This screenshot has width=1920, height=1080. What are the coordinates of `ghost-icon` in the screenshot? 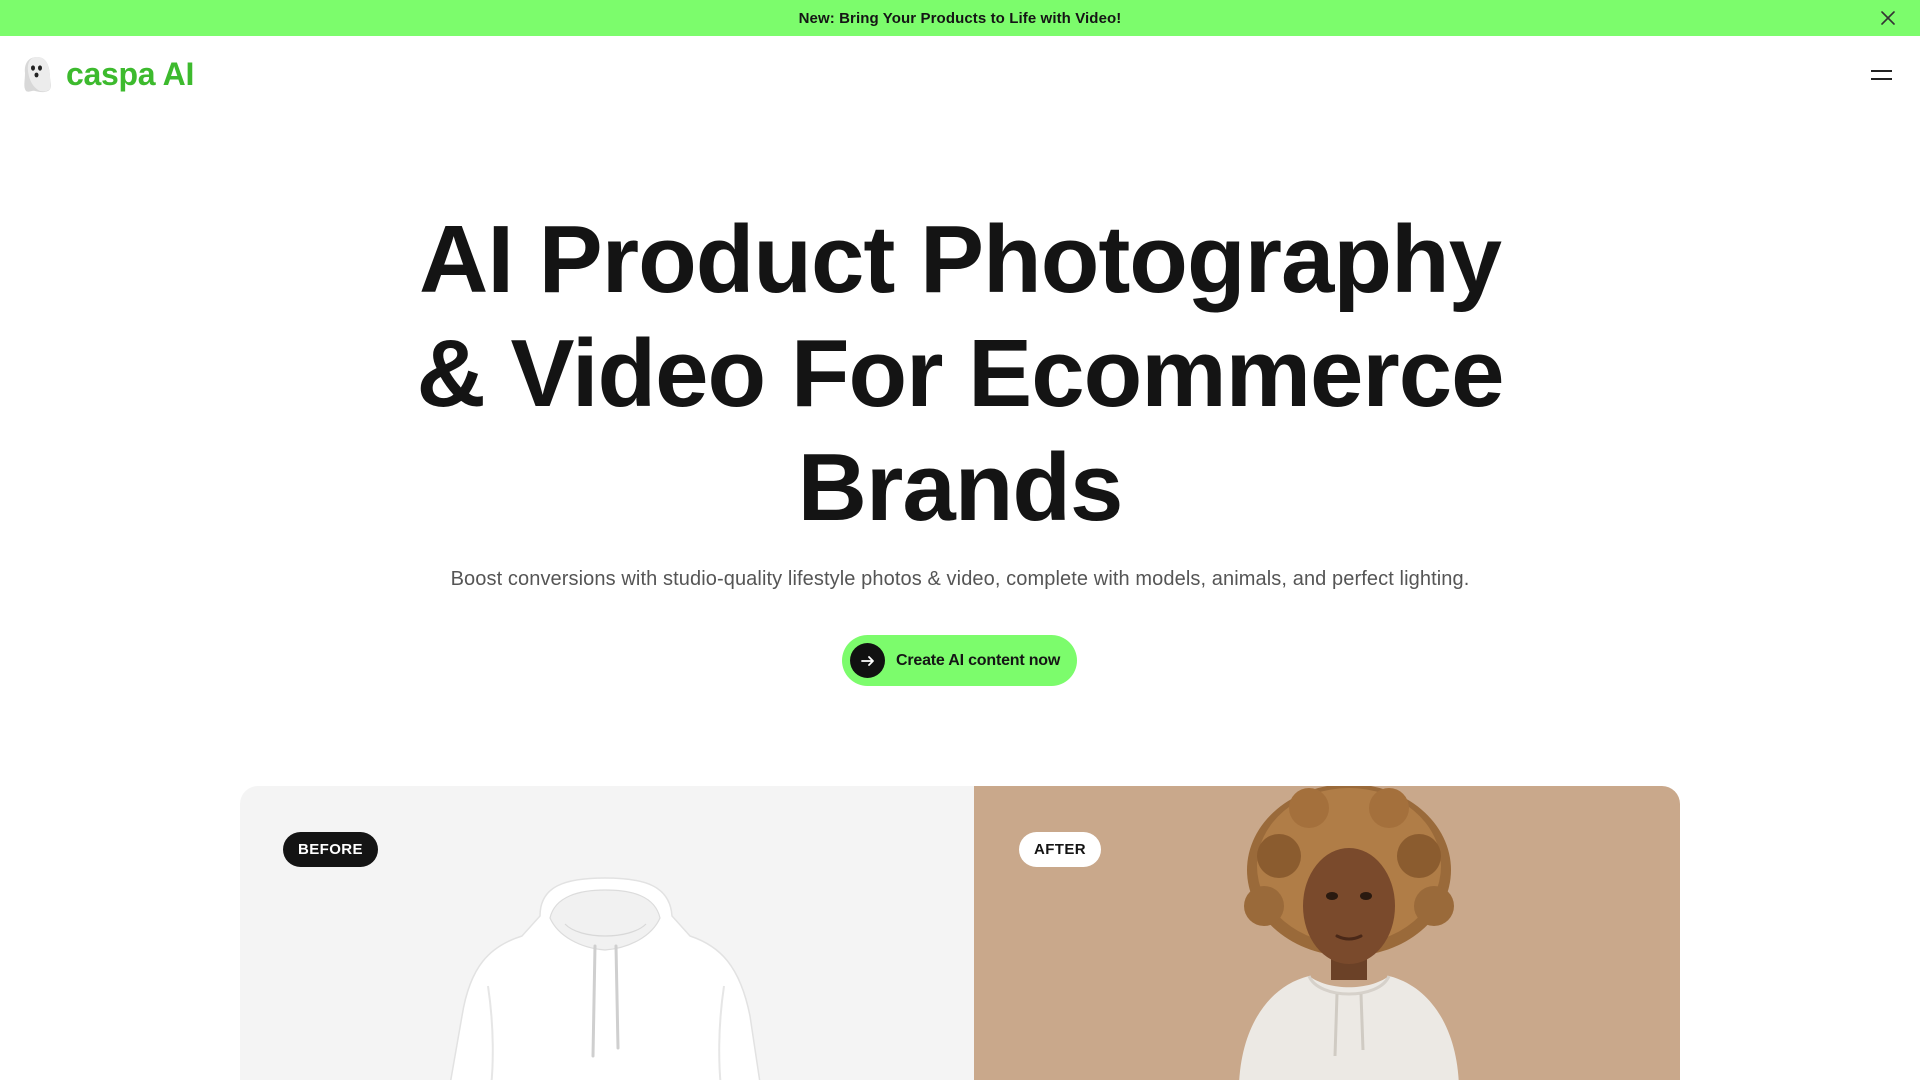 It's located at (37, 75).